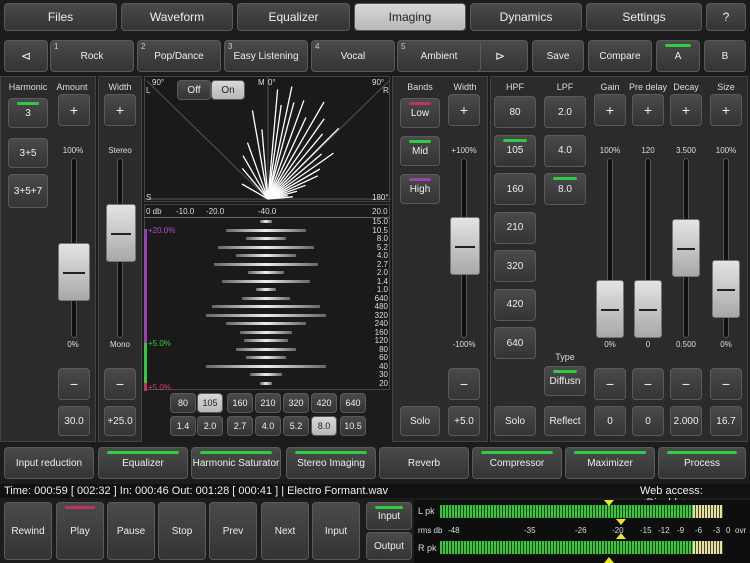  I want to click on width-value: +25.0, so click(120, 421).